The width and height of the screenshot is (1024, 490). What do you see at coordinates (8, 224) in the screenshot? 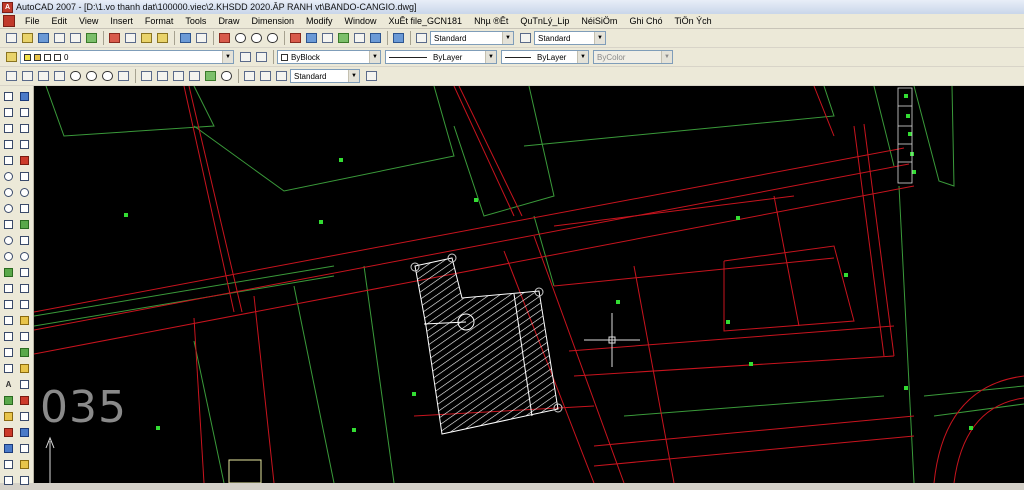
I see `spline-icon` at bounding box center [8, 224].